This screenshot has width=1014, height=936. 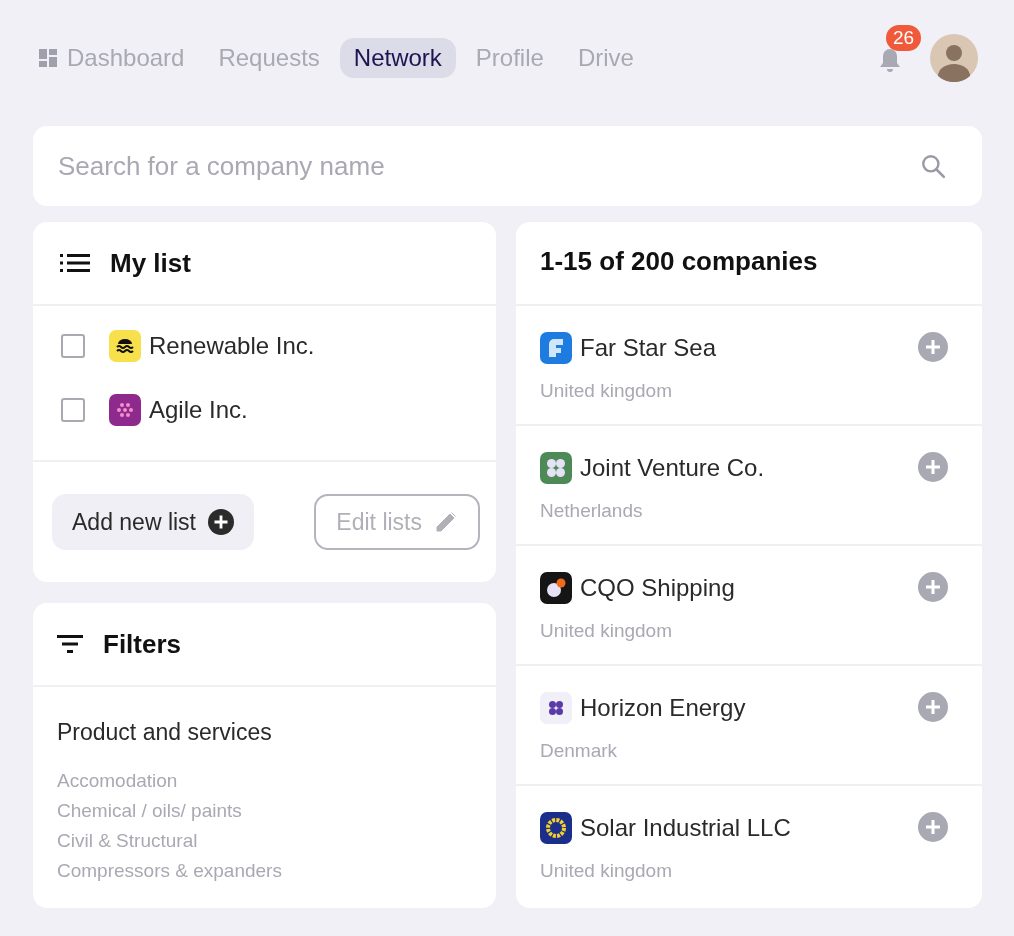 I want to click on add-list-button: Add new list, so click(x=153, y=522).